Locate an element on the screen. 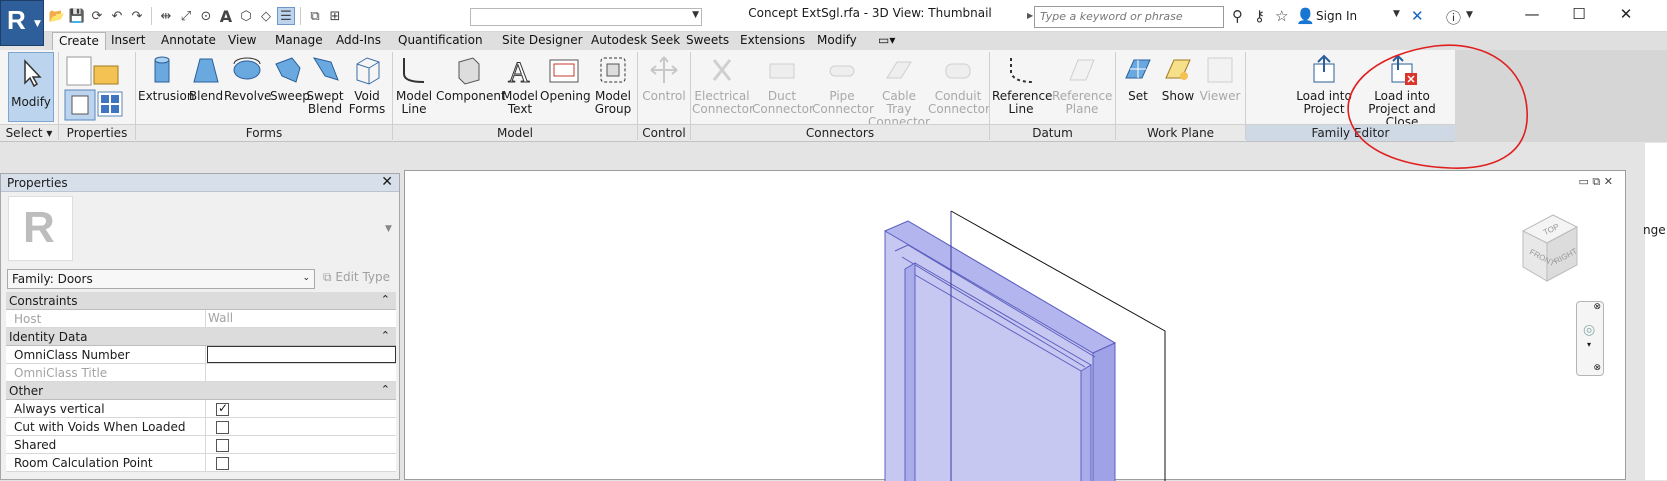  tab-insert: Insert is located at coordinates (128, 41).